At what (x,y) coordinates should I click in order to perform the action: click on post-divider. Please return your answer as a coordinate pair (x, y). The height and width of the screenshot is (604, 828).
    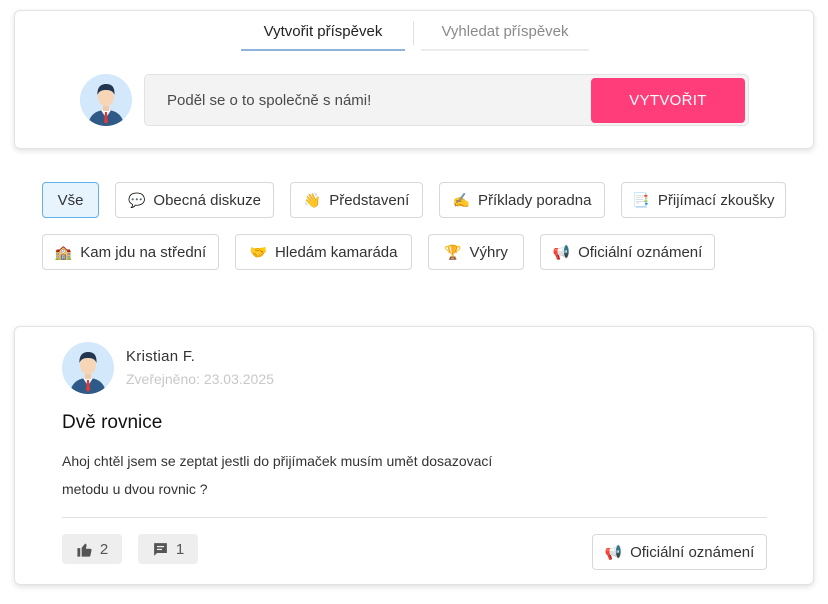
    Looking at the image, I should click on (414, 517).